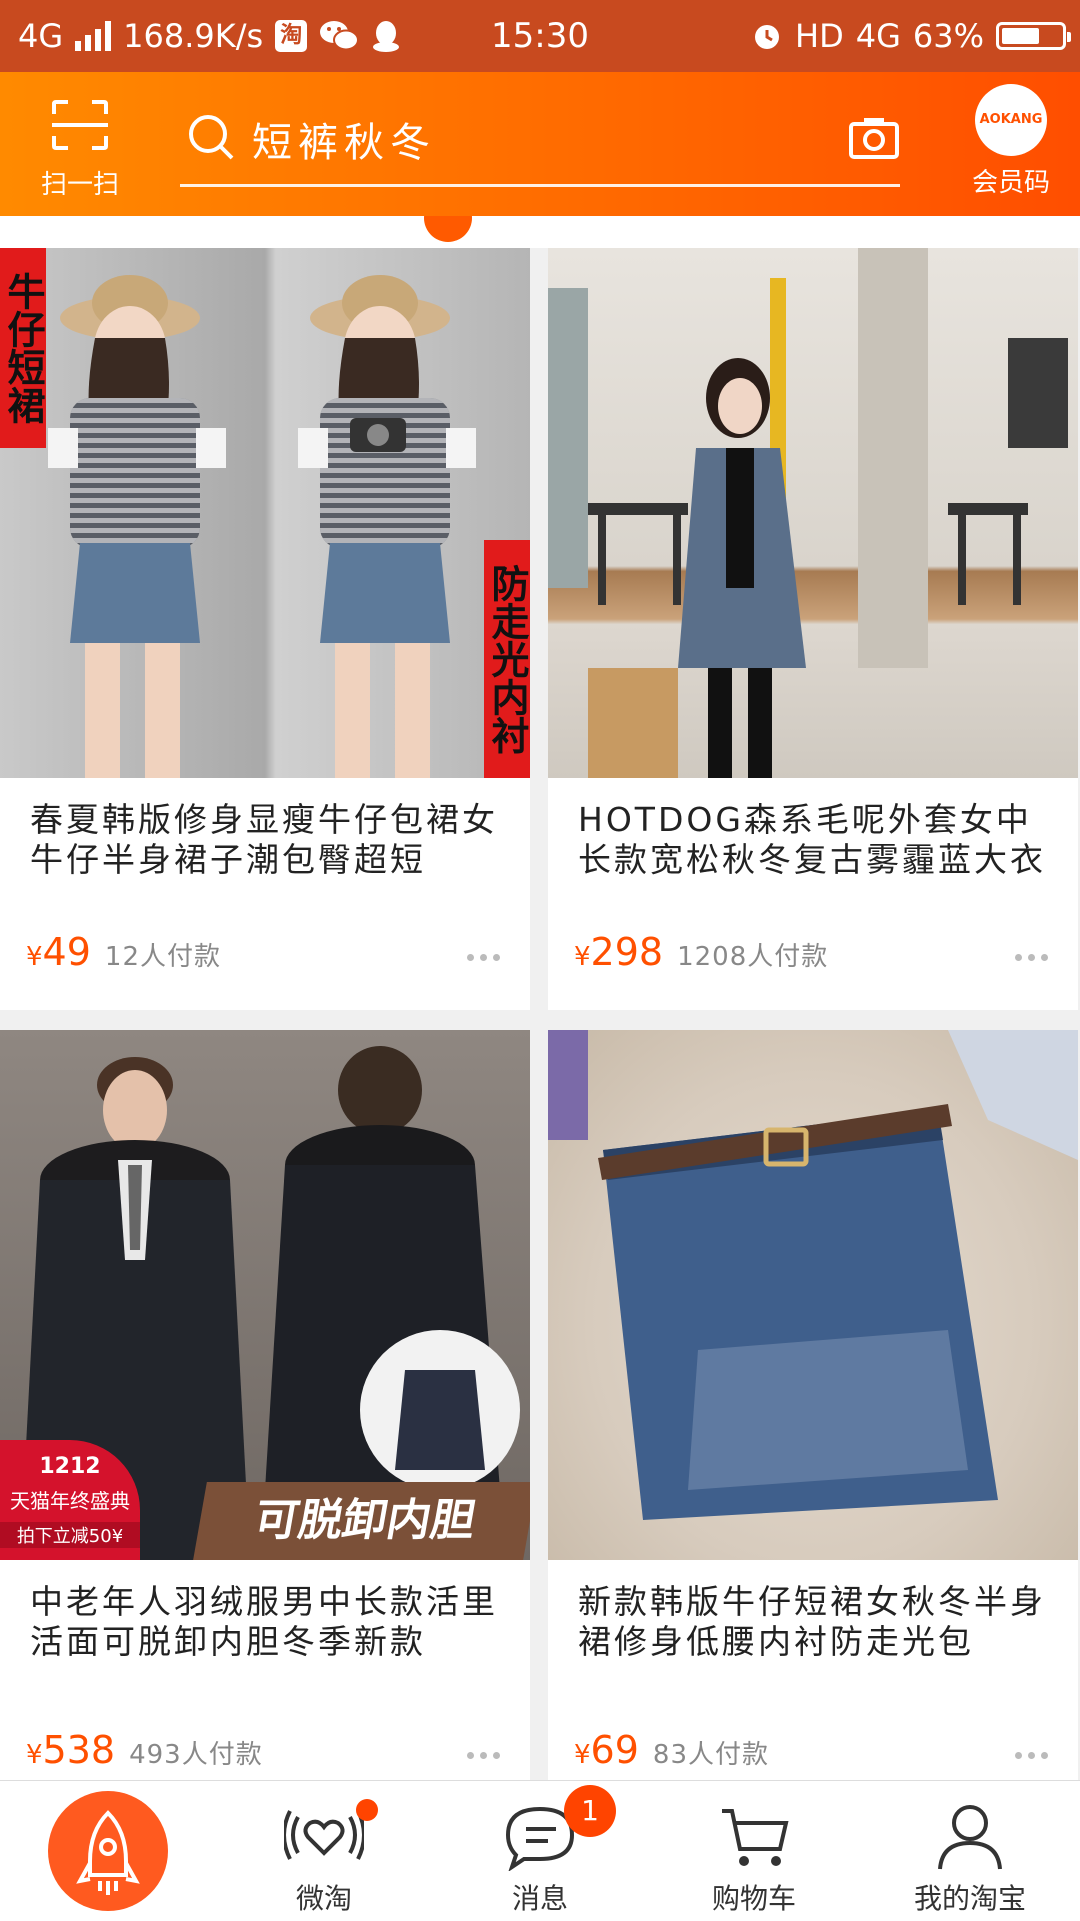  What do you see at coordinates (71, 1750) in the screenshot?
I see `product-price: ¥538` at bounding box center [71, 1750].